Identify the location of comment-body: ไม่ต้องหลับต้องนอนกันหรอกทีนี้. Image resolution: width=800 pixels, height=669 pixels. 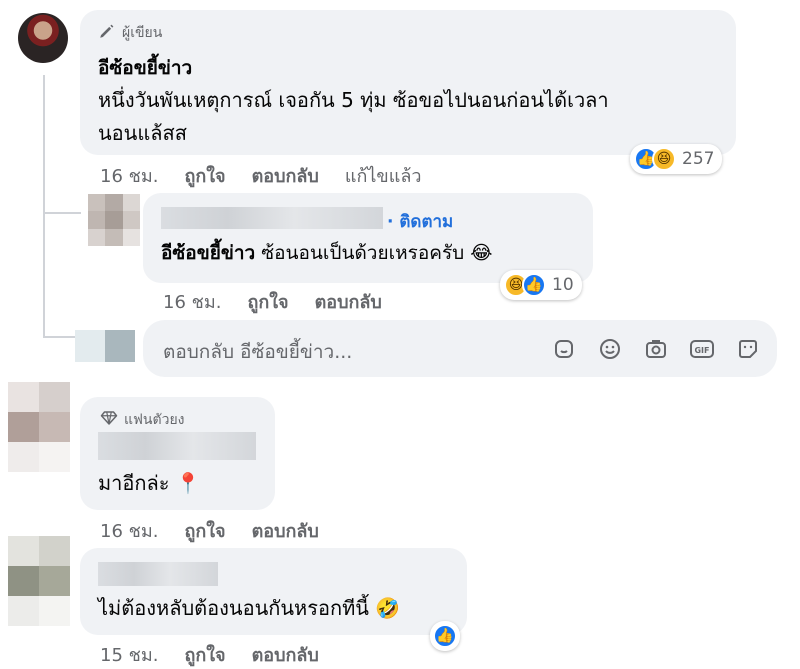
(233, 608).